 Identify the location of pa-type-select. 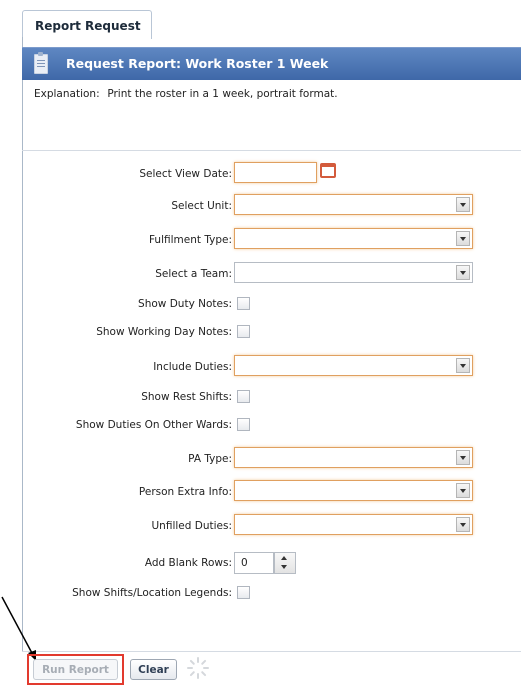
(353, 457).